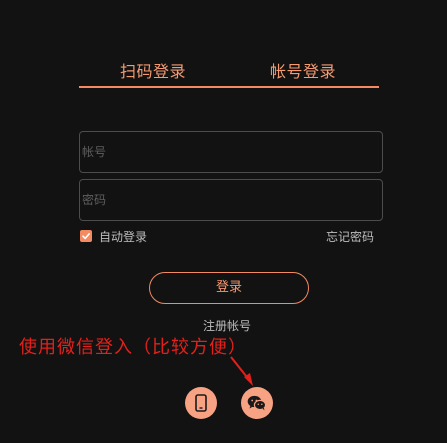 This screenshot has width=447, height=443. Describe the element at coordinates (229, 72) in the screenshot. I see `login-tabs: 扫码登录 帐号登录` at that location.